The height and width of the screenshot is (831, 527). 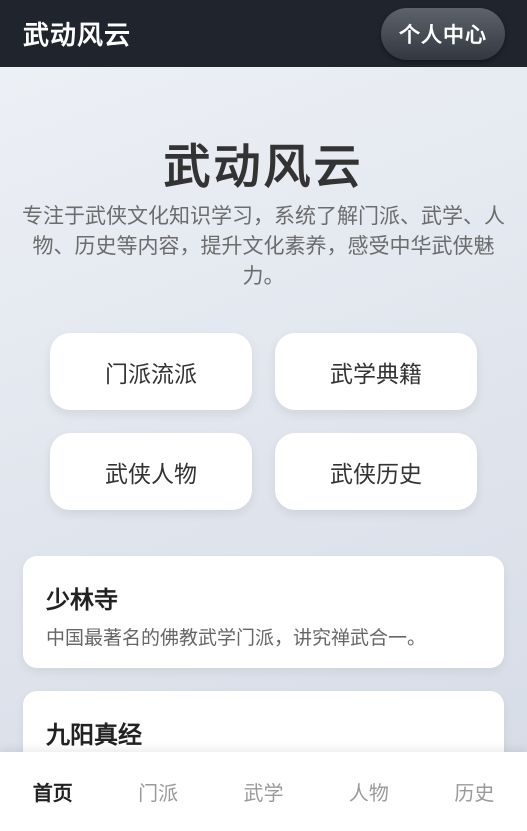 What do you see at coordinates (236, 638) in the screenshot?
I see `card-description: 中国最著名的佛教武学门派，讲究禅武合一。` at bounding box center [236, 638].